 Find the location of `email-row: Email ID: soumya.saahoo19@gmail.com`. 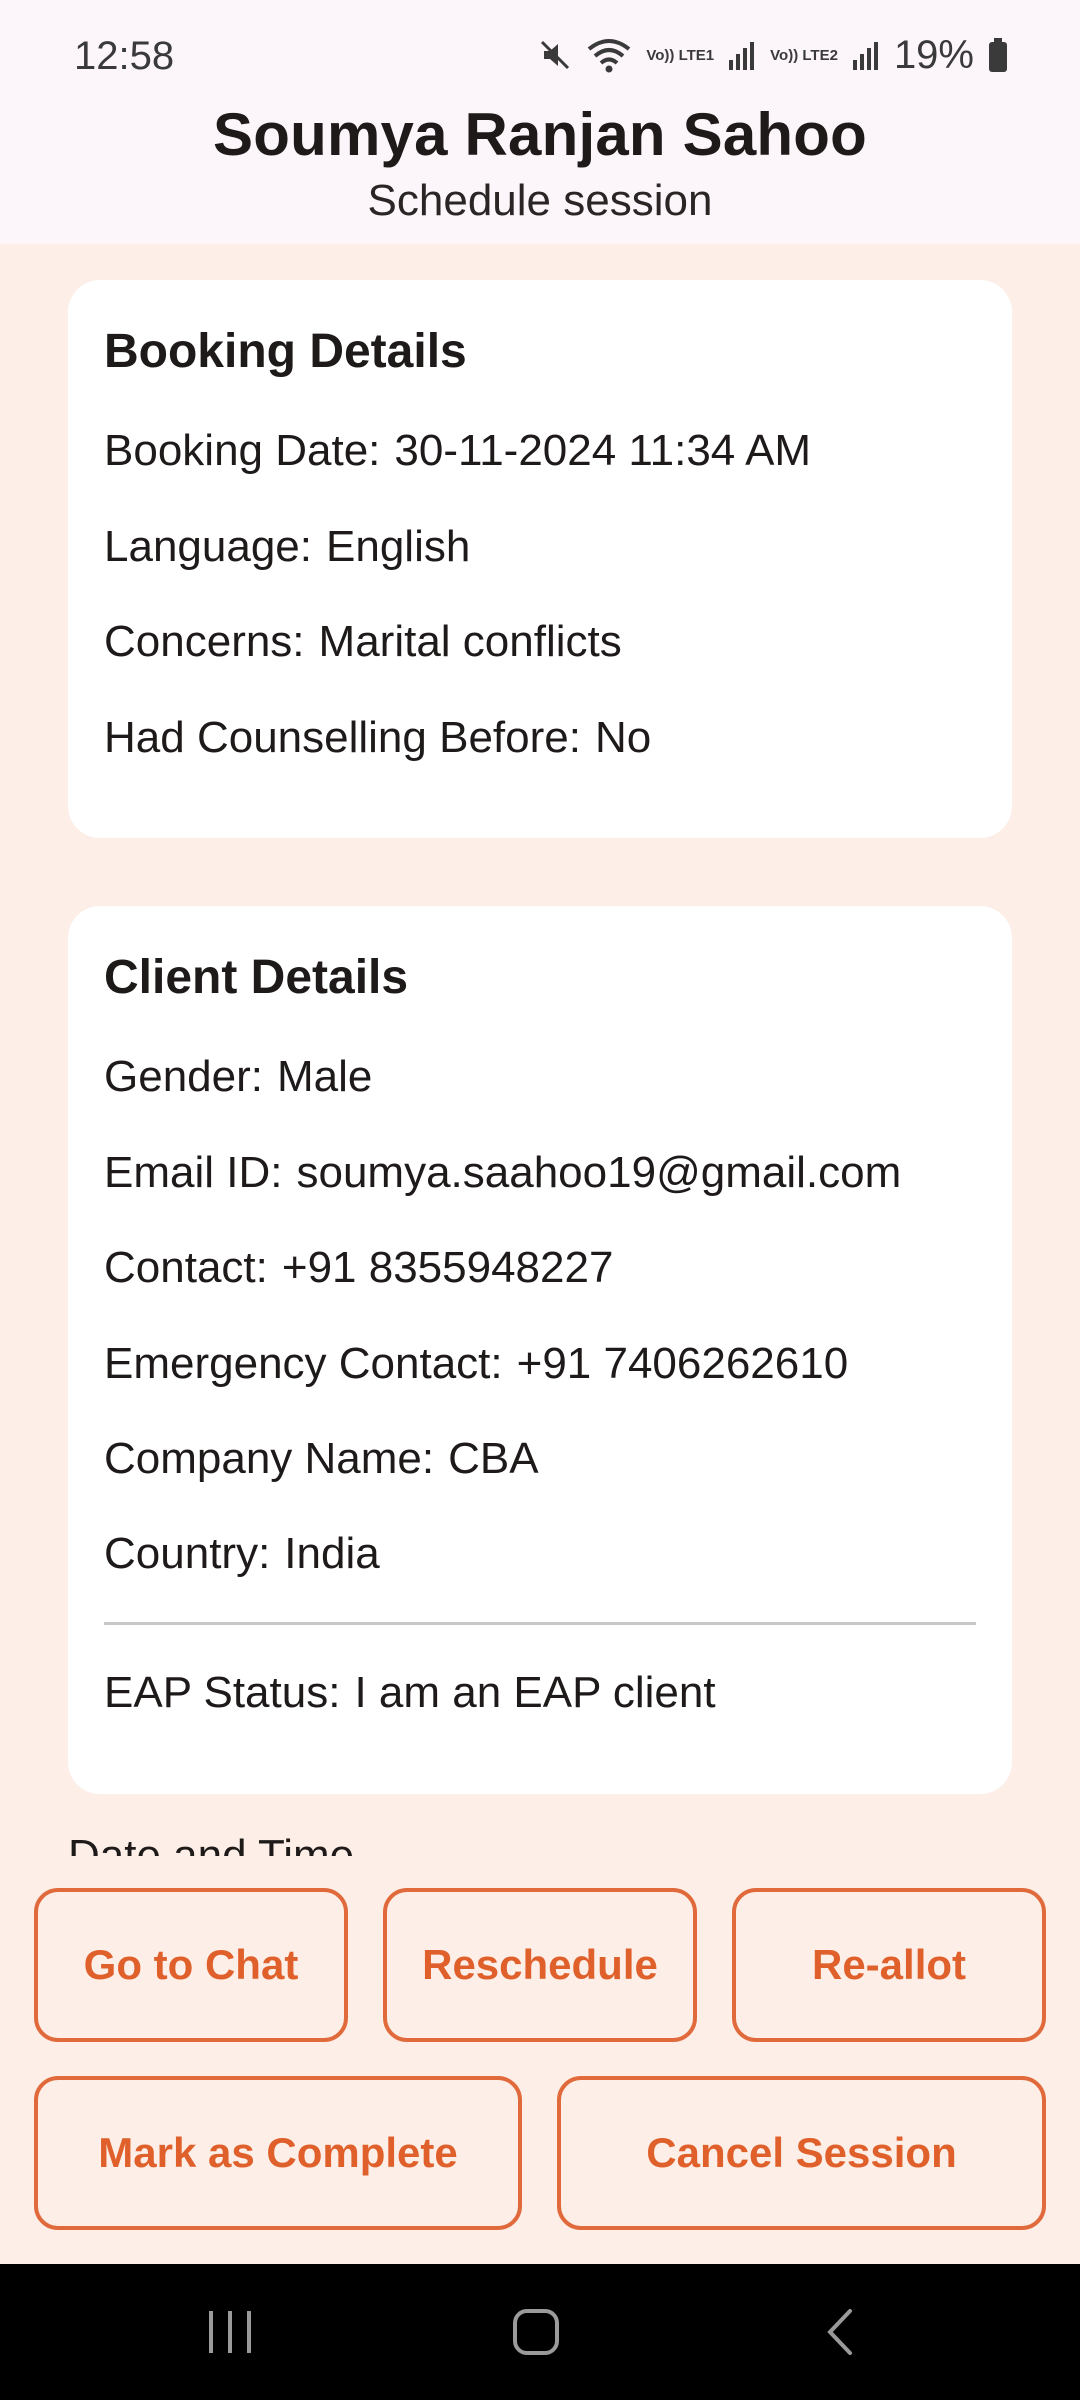

email-row: Email ID: soumya.saahoo19@gmail.com is located at coordinates (502, 1173).